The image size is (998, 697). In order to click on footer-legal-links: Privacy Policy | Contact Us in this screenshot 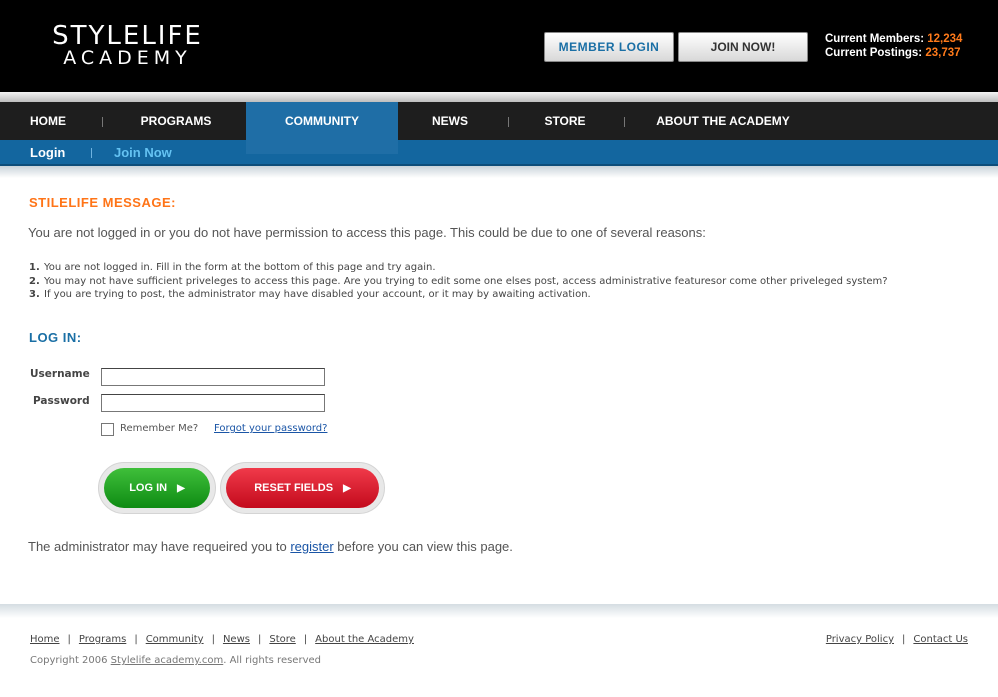, I will do `click(897, 639)`.